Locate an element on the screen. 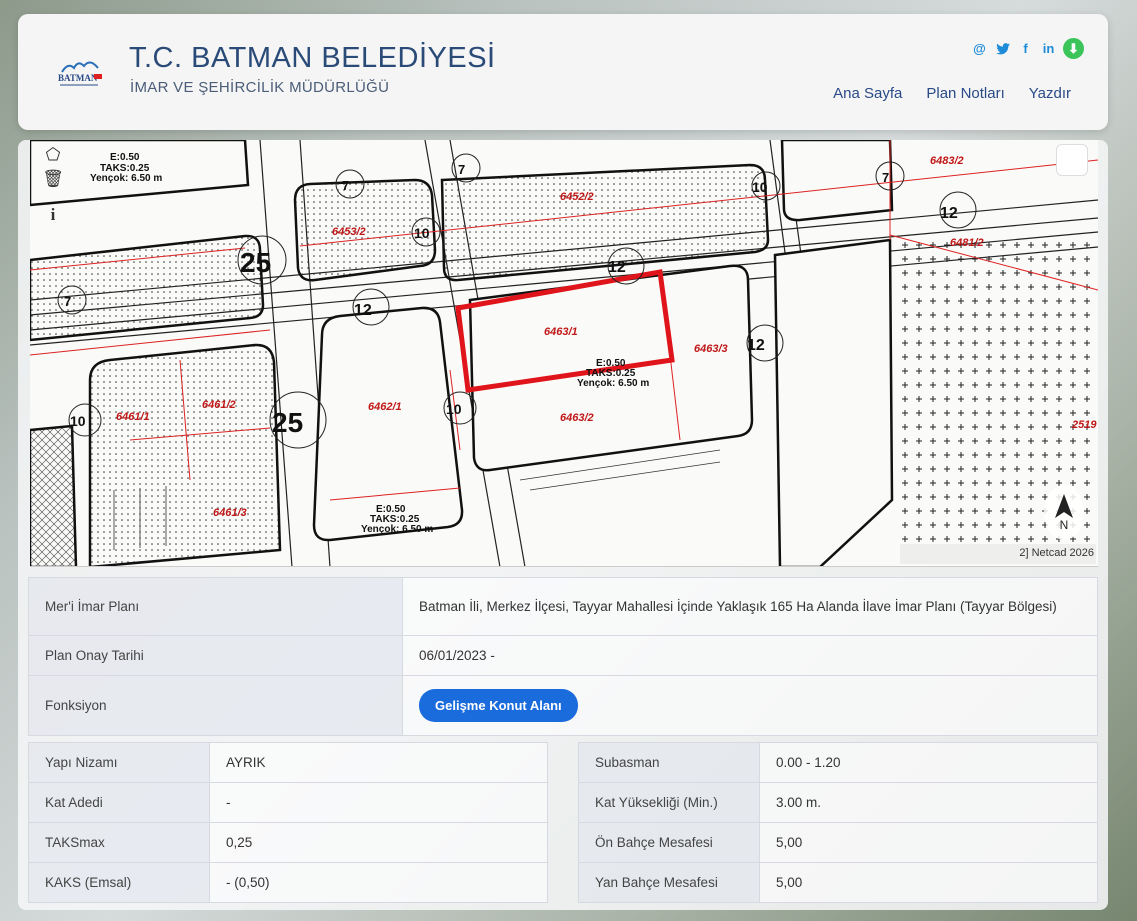 Image resolution: width=1137 pixels, height=921 pixels. table-row: KAKS (Emsal) - (0,50) is located at coordinates (288, 882).